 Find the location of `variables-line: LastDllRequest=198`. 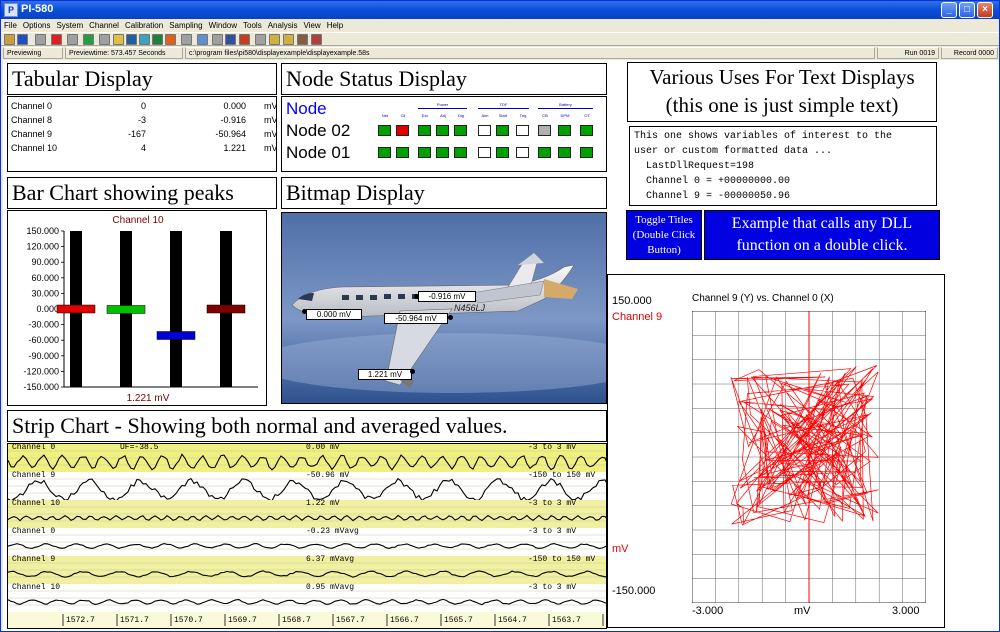

variables-line: LastDllRequest=198 is located at coordinates (694, 166).